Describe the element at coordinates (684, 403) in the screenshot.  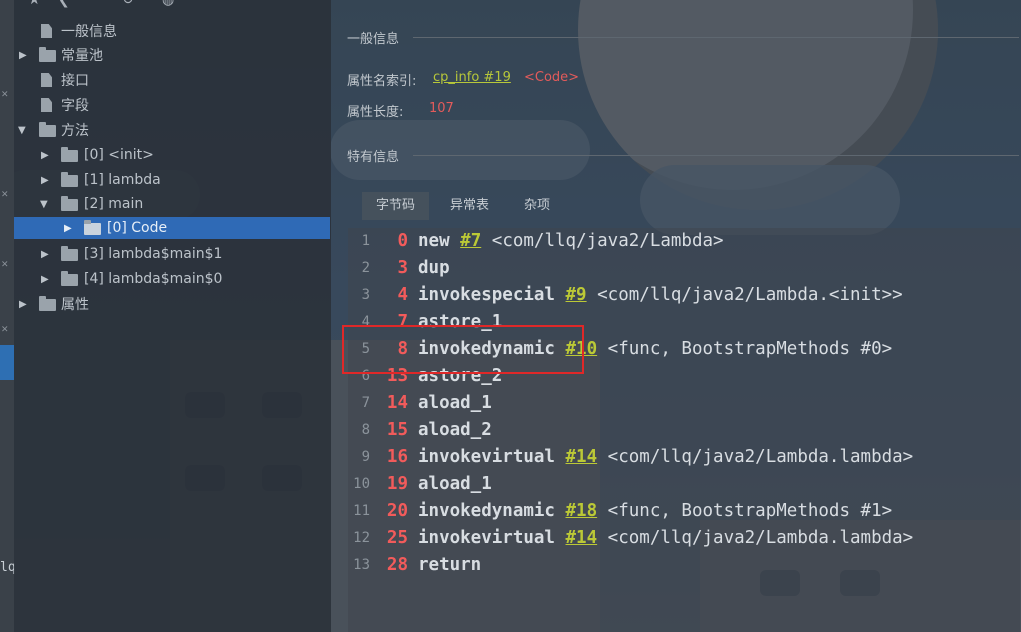
I see `code-line: 7 14 aload_1` at that location.